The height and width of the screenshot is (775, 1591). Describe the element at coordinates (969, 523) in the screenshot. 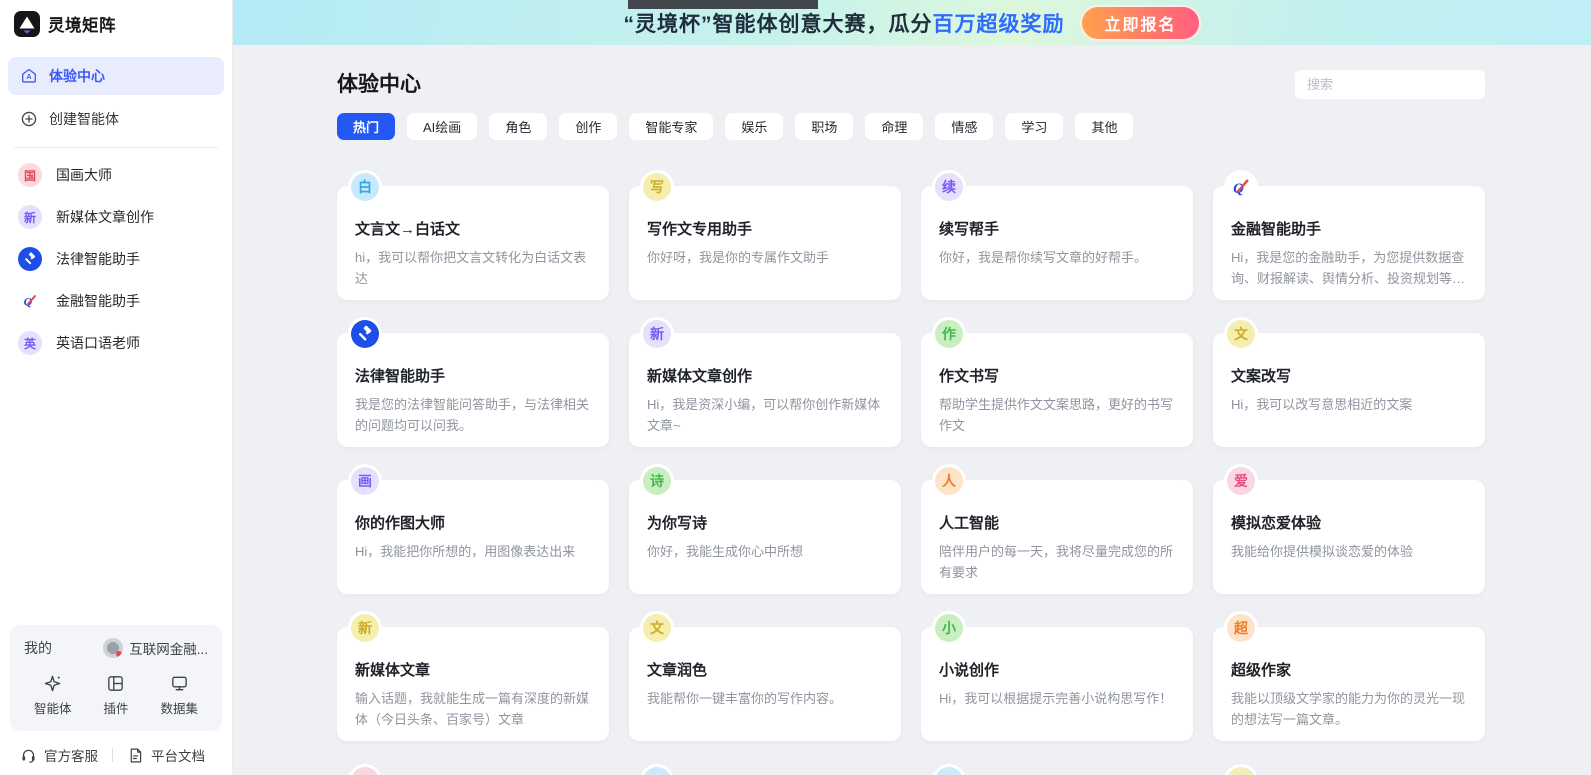

I see `card-title: 人工智能` at that location.